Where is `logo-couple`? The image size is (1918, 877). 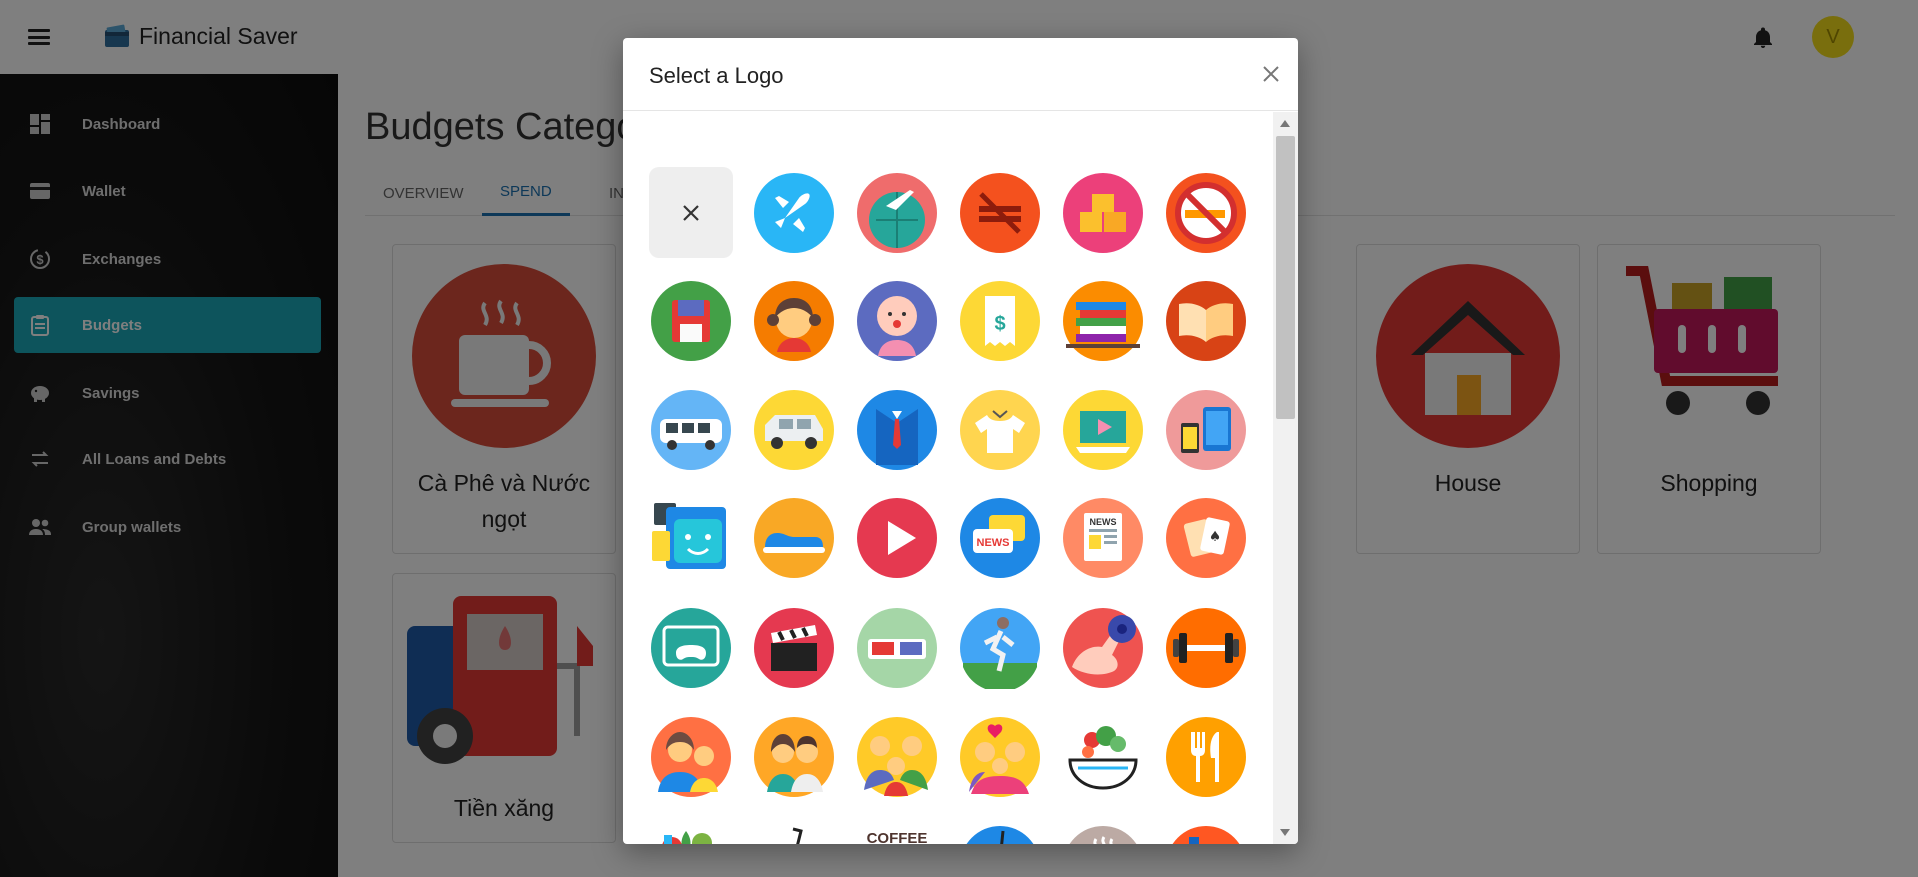
logo-couple is located at coordinates (794, 757).